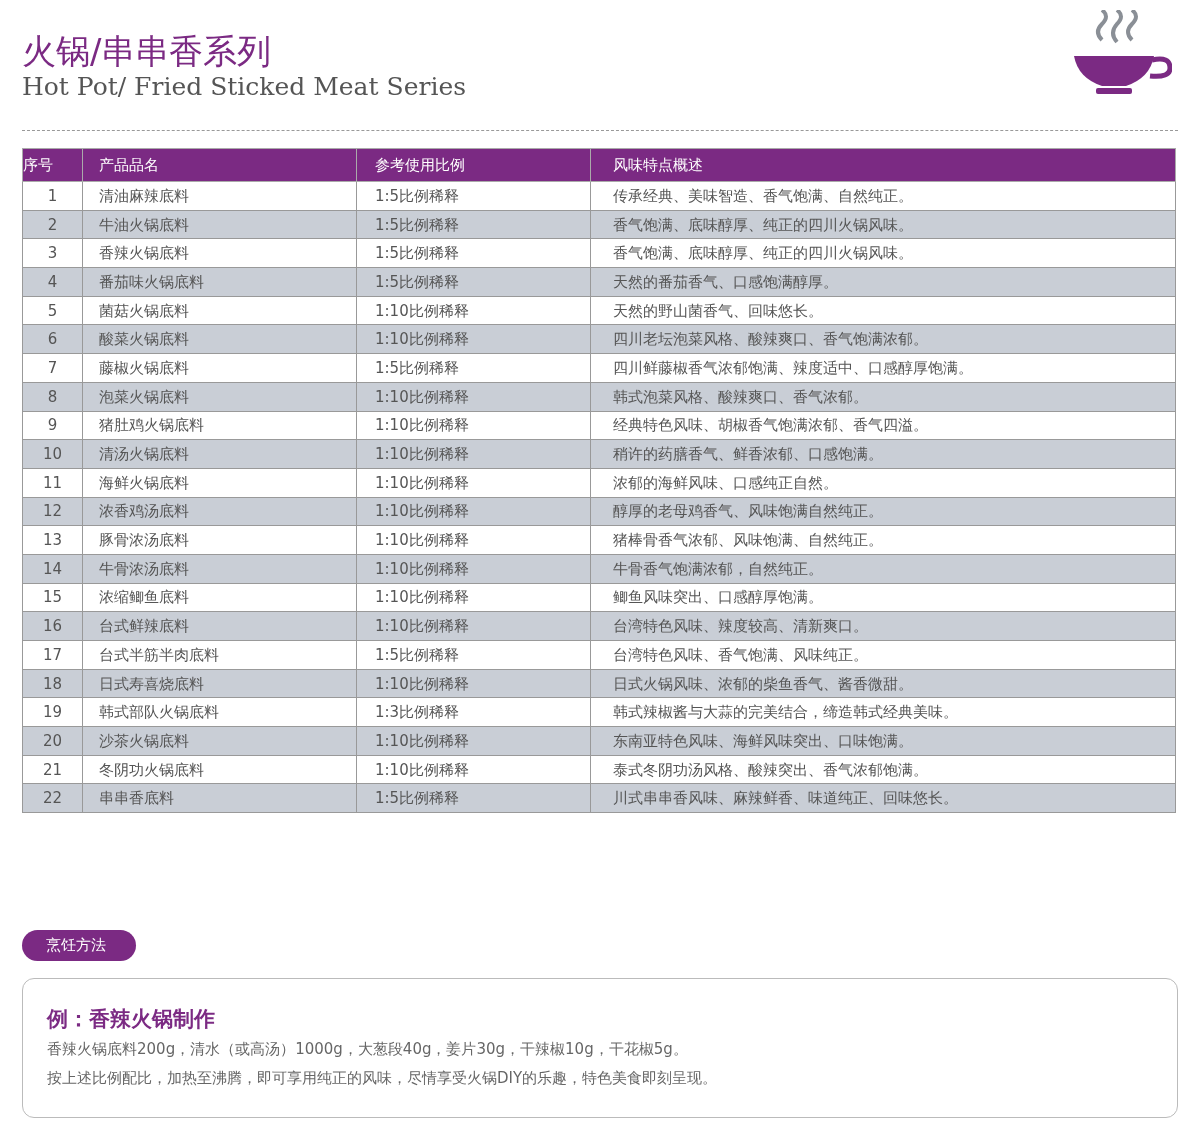  I want to click on table-cell: 泰式冬阴功汤风格、酸辣突出、香气浓郁饱满。, so click(883, 769).